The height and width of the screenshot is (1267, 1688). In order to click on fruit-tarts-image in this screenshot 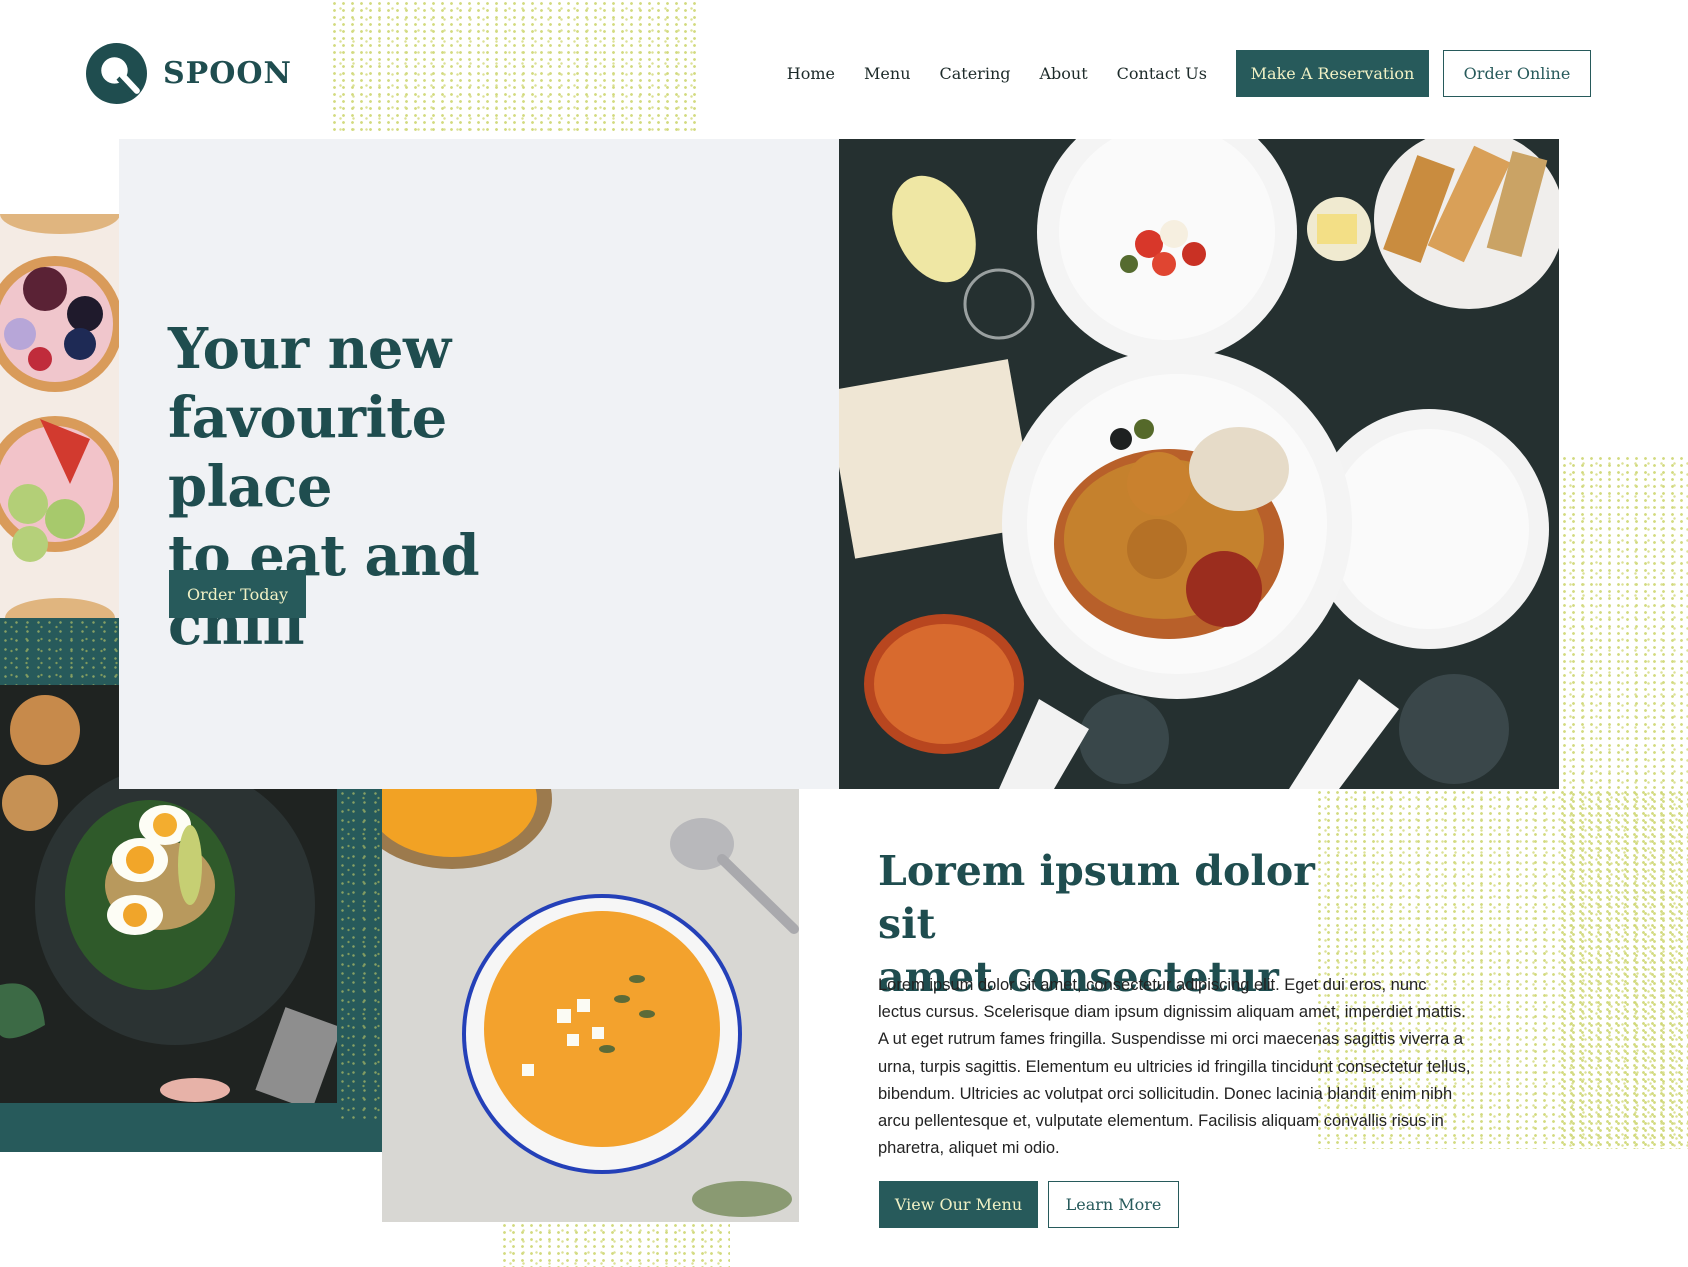, I will do `click(59, 416)`.